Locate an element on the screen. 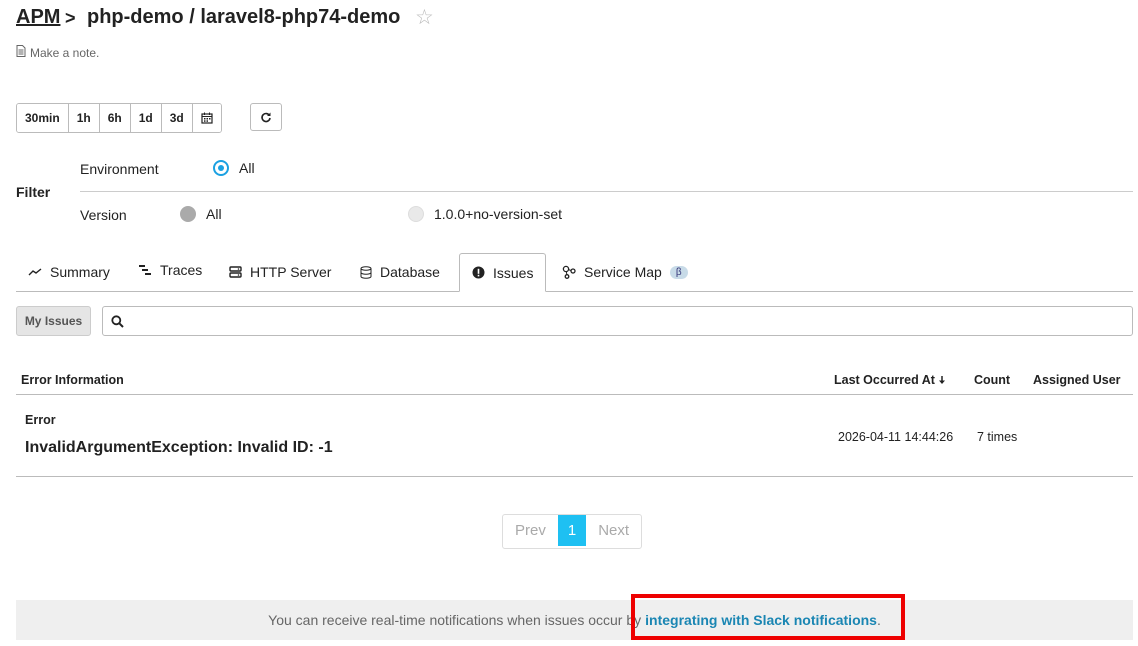  column-header-assigned-user: Assigned User is located at coordinates (1077, 380).